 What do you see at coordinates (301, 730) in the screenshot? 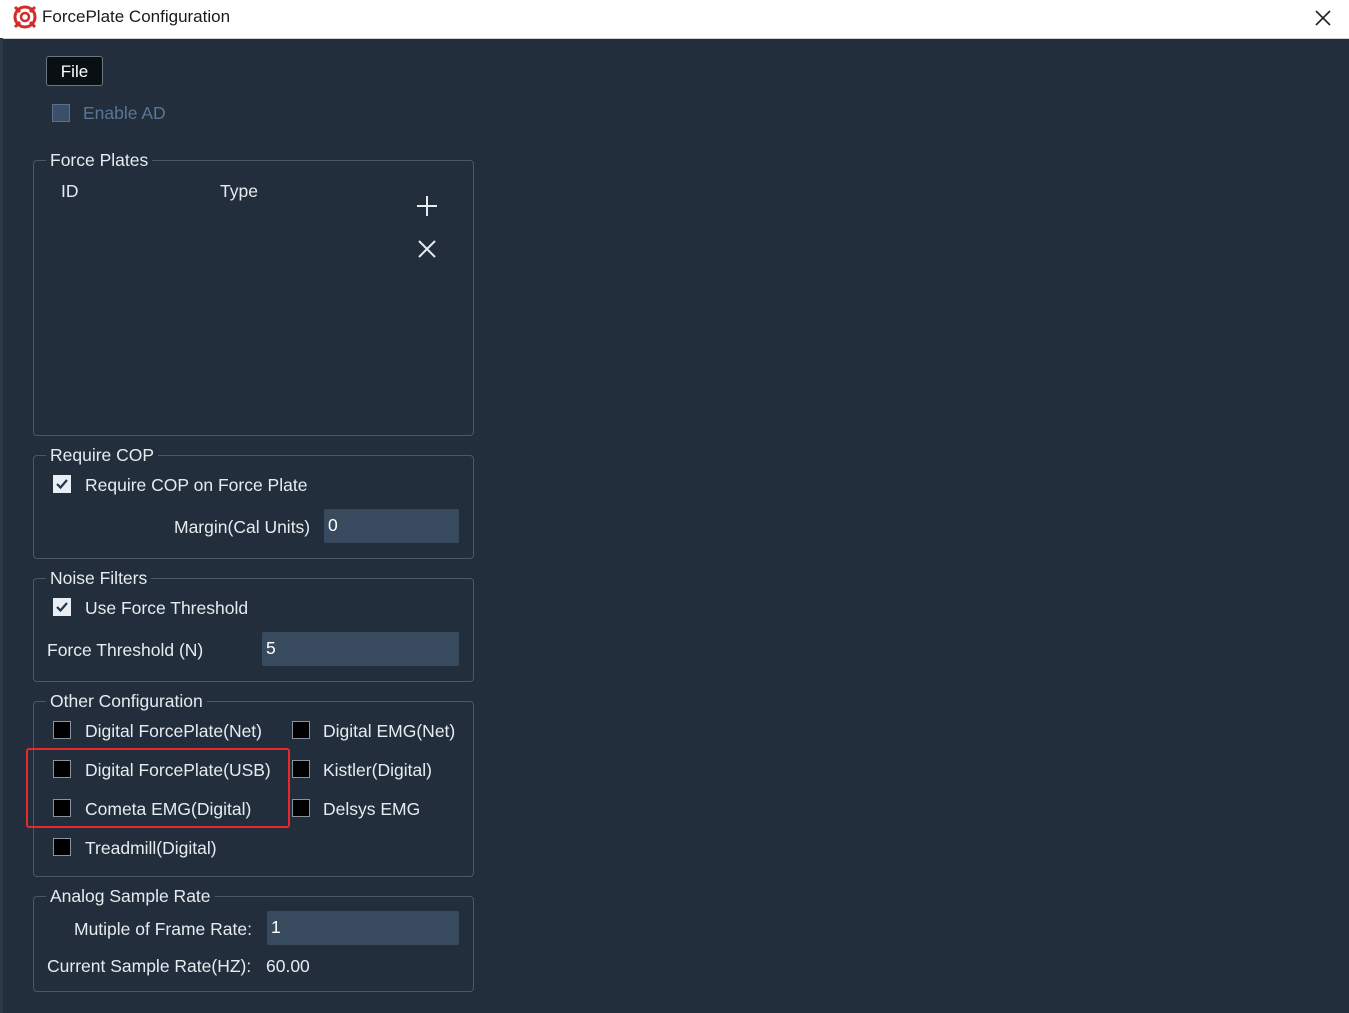
I see `digital-emg-net-checkbox` at bounding box center [301, 730].